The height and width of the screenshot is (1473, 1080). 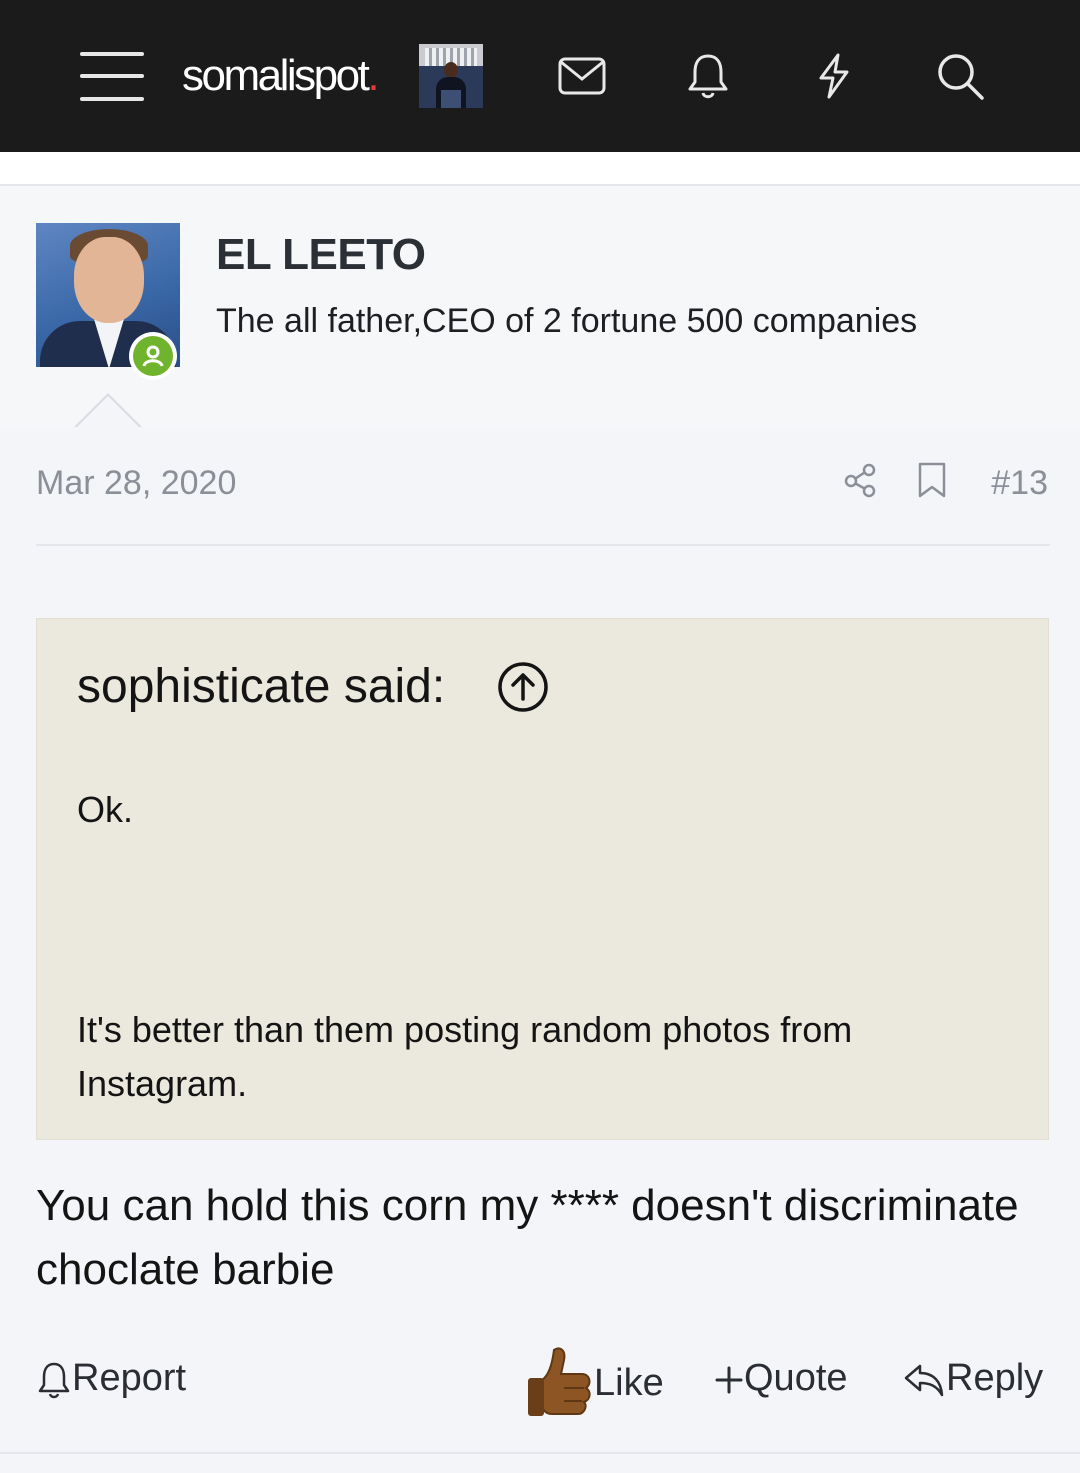 What do you see at coordinates (153, 356) in the screenshot?
I see `user-online-icon` at bounding box center [153, 356].